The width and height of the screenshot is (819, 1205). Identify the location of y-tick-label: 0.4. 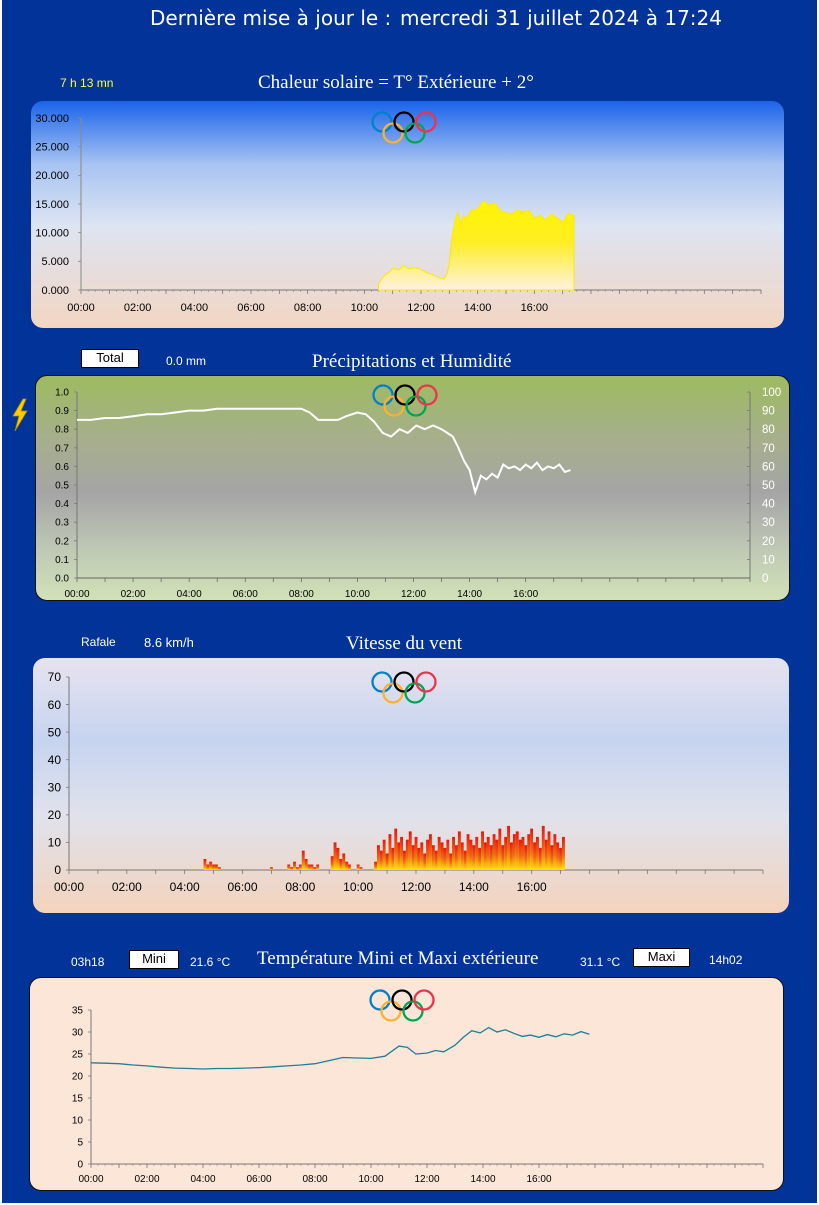
(62, 504).